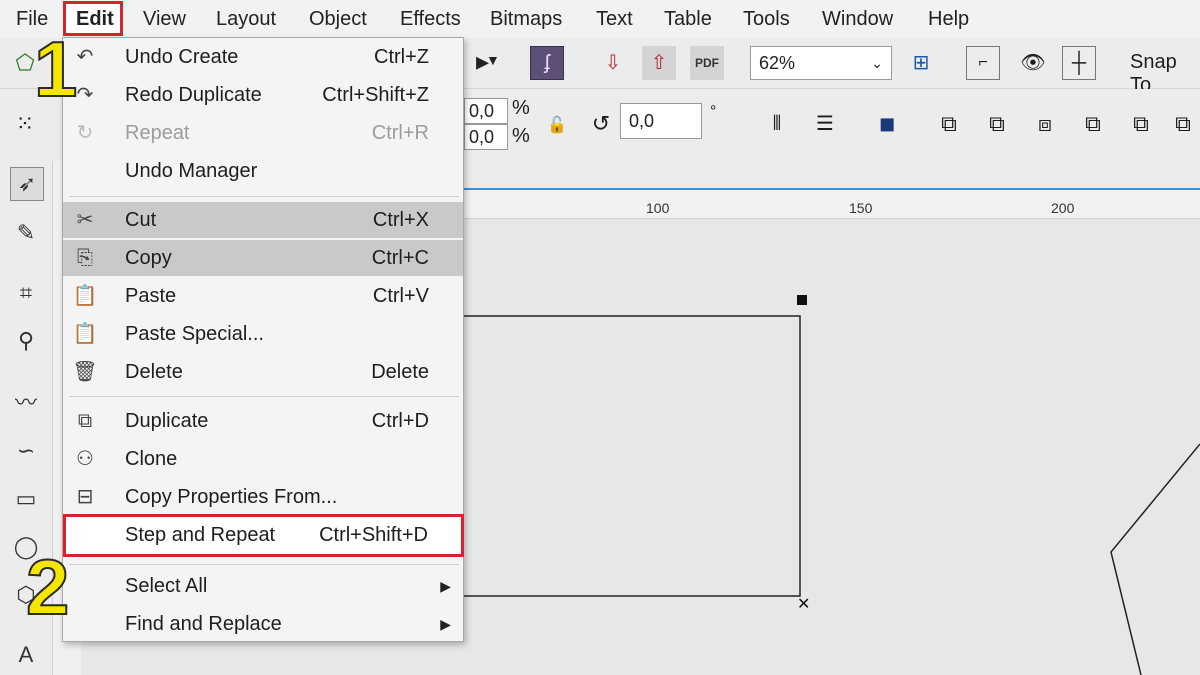 Image resolution: width=1200 pixels, height=675 pixels. What do you see at coordinates (630, 456) in the screenshot?
I see `rectangle-shape` at bounding box center [630, 456].